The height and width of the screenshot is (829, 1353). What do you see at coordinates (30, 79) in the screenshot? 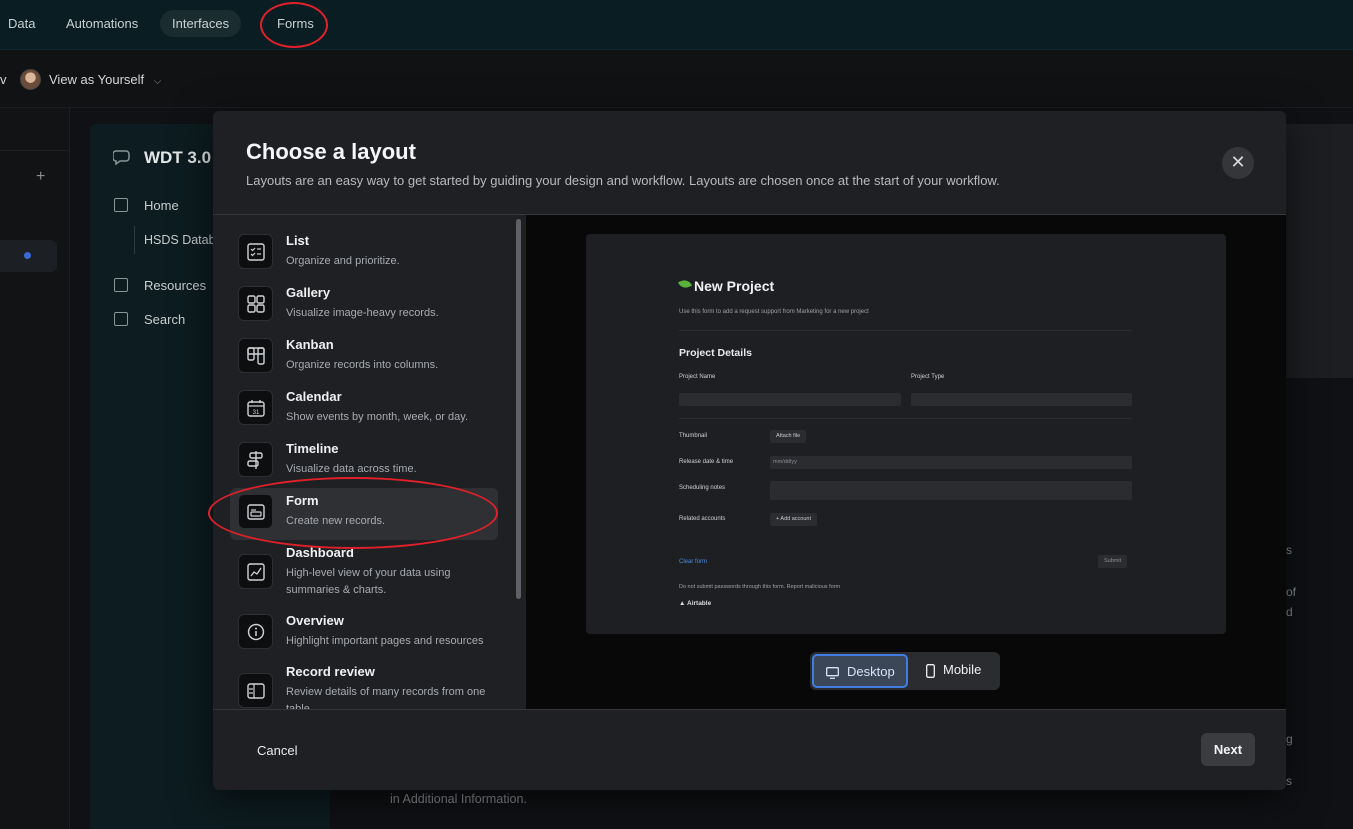
I see `avatar` at bounding box center [30, 79].